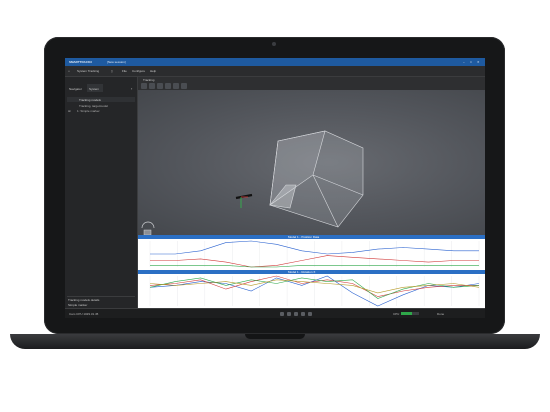 The image size is (550, 412). I want to click on status-bar: Cam CPU 1029.31.45 CPU Done, so click(275, 313).